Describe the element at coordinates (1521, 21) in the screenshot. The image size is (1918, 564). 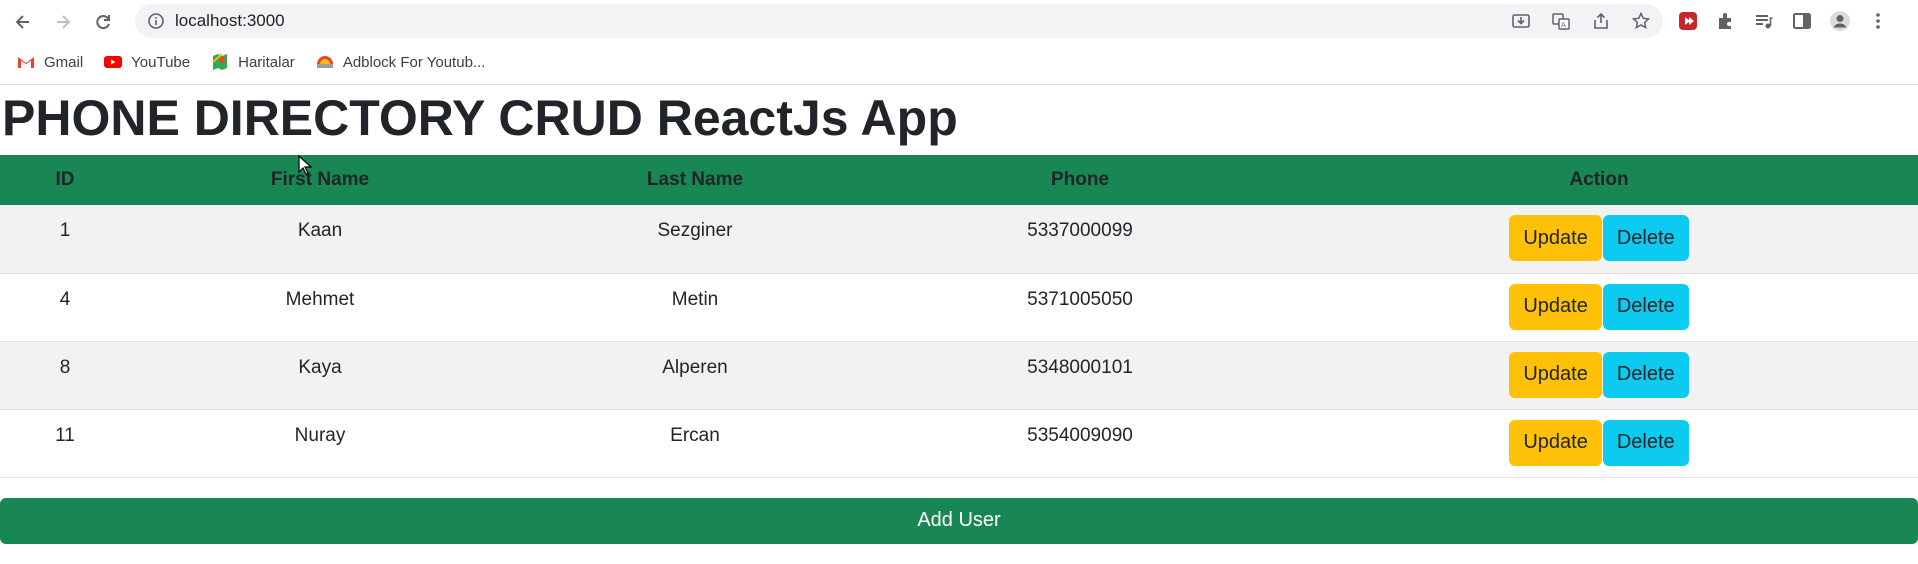
I see `install-icon` at that location.